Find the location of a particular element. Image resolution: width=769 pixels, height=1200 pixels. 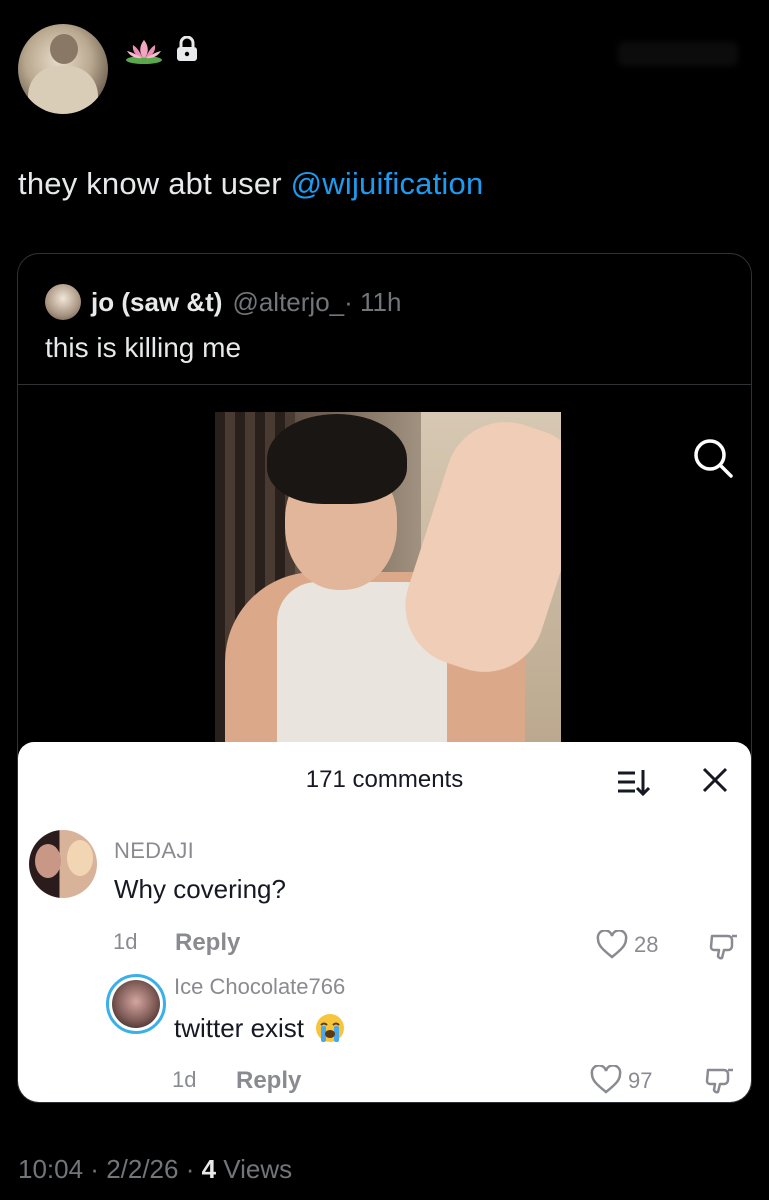

author-avatar is located at coordinates (63, 69).